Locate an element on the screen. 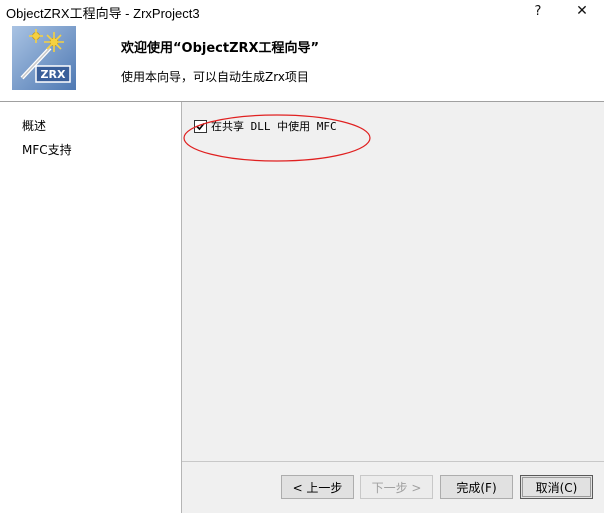  button-area-divider is located at coordinates (393, 461).